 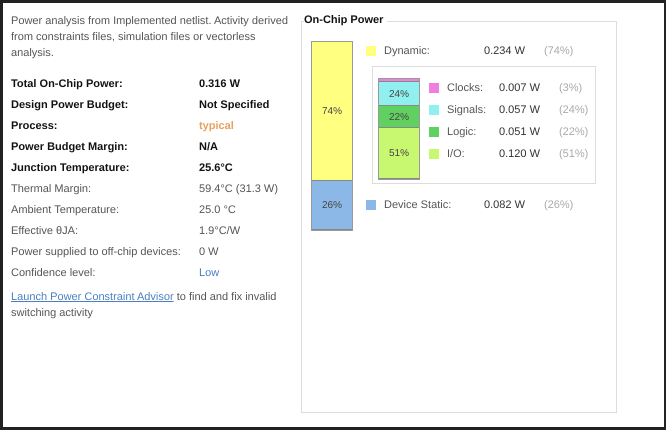 What do you see at coordinates (505, 51) in the screenshot?
I see `legend-value: 0.234 W` at bounding box center [505, 51].